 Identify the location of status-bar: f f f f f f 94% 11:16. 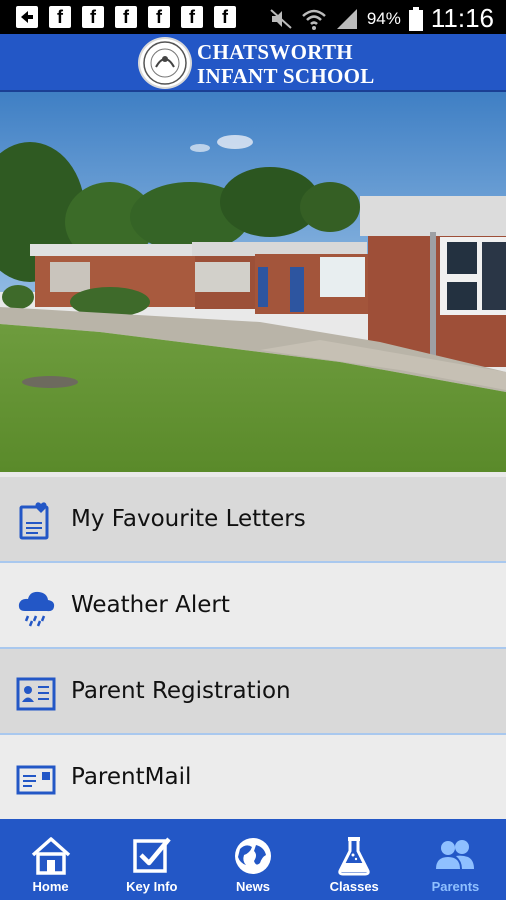
(253, 17).